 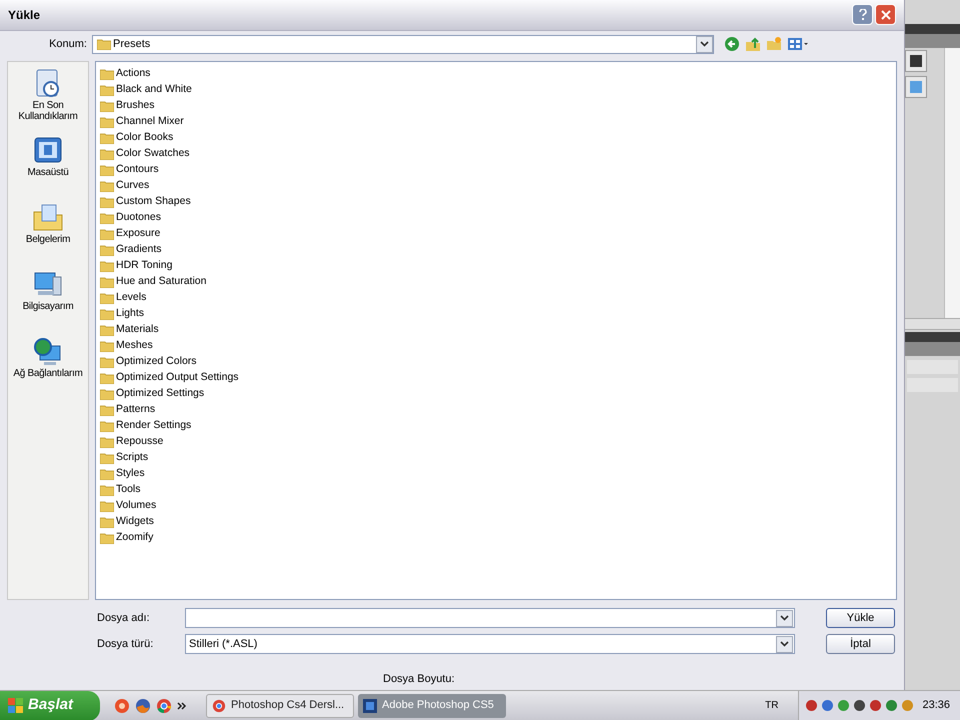 I want to click on folder-item: Levels, so click(x=125, y=298).